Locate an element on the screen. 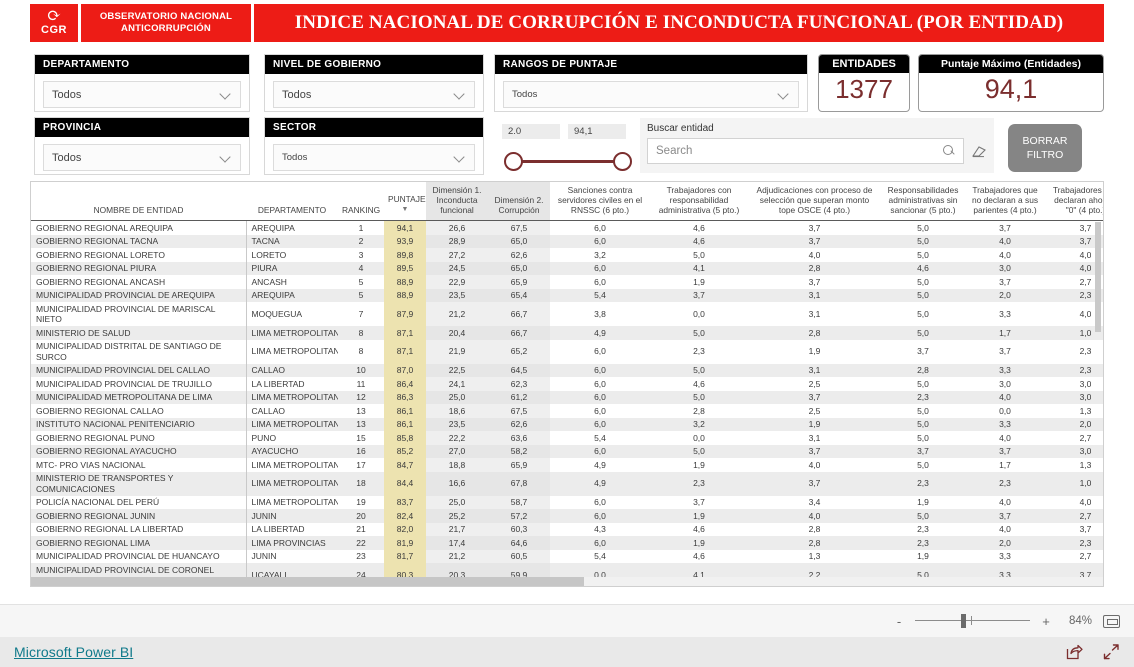 This screenshot has height=667, width=1134. col-dimension-1: Dimensión 1. Inconducta funcional is located at coordinates (457, 201).